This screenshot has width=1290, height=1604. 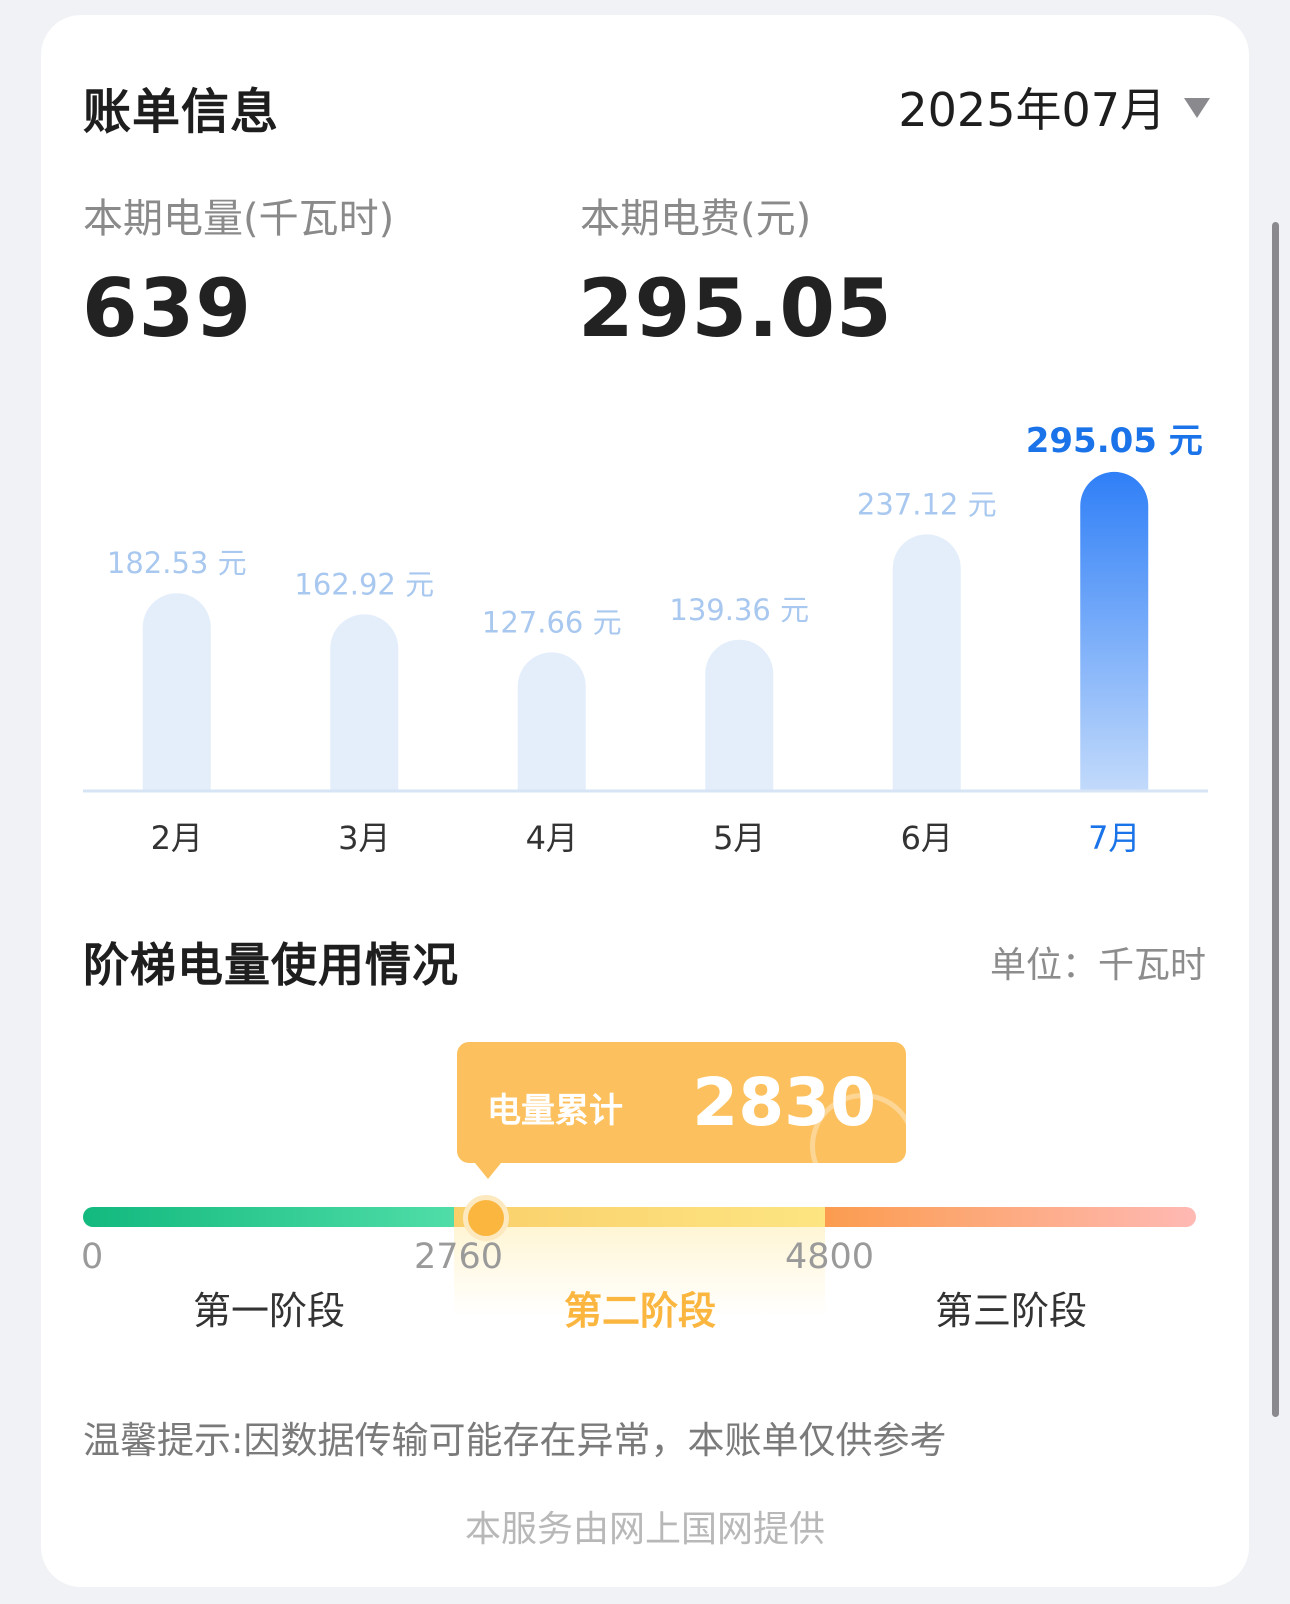 I want to click on bar-value-label: 295.05 元, so click(x=1114, y=441).